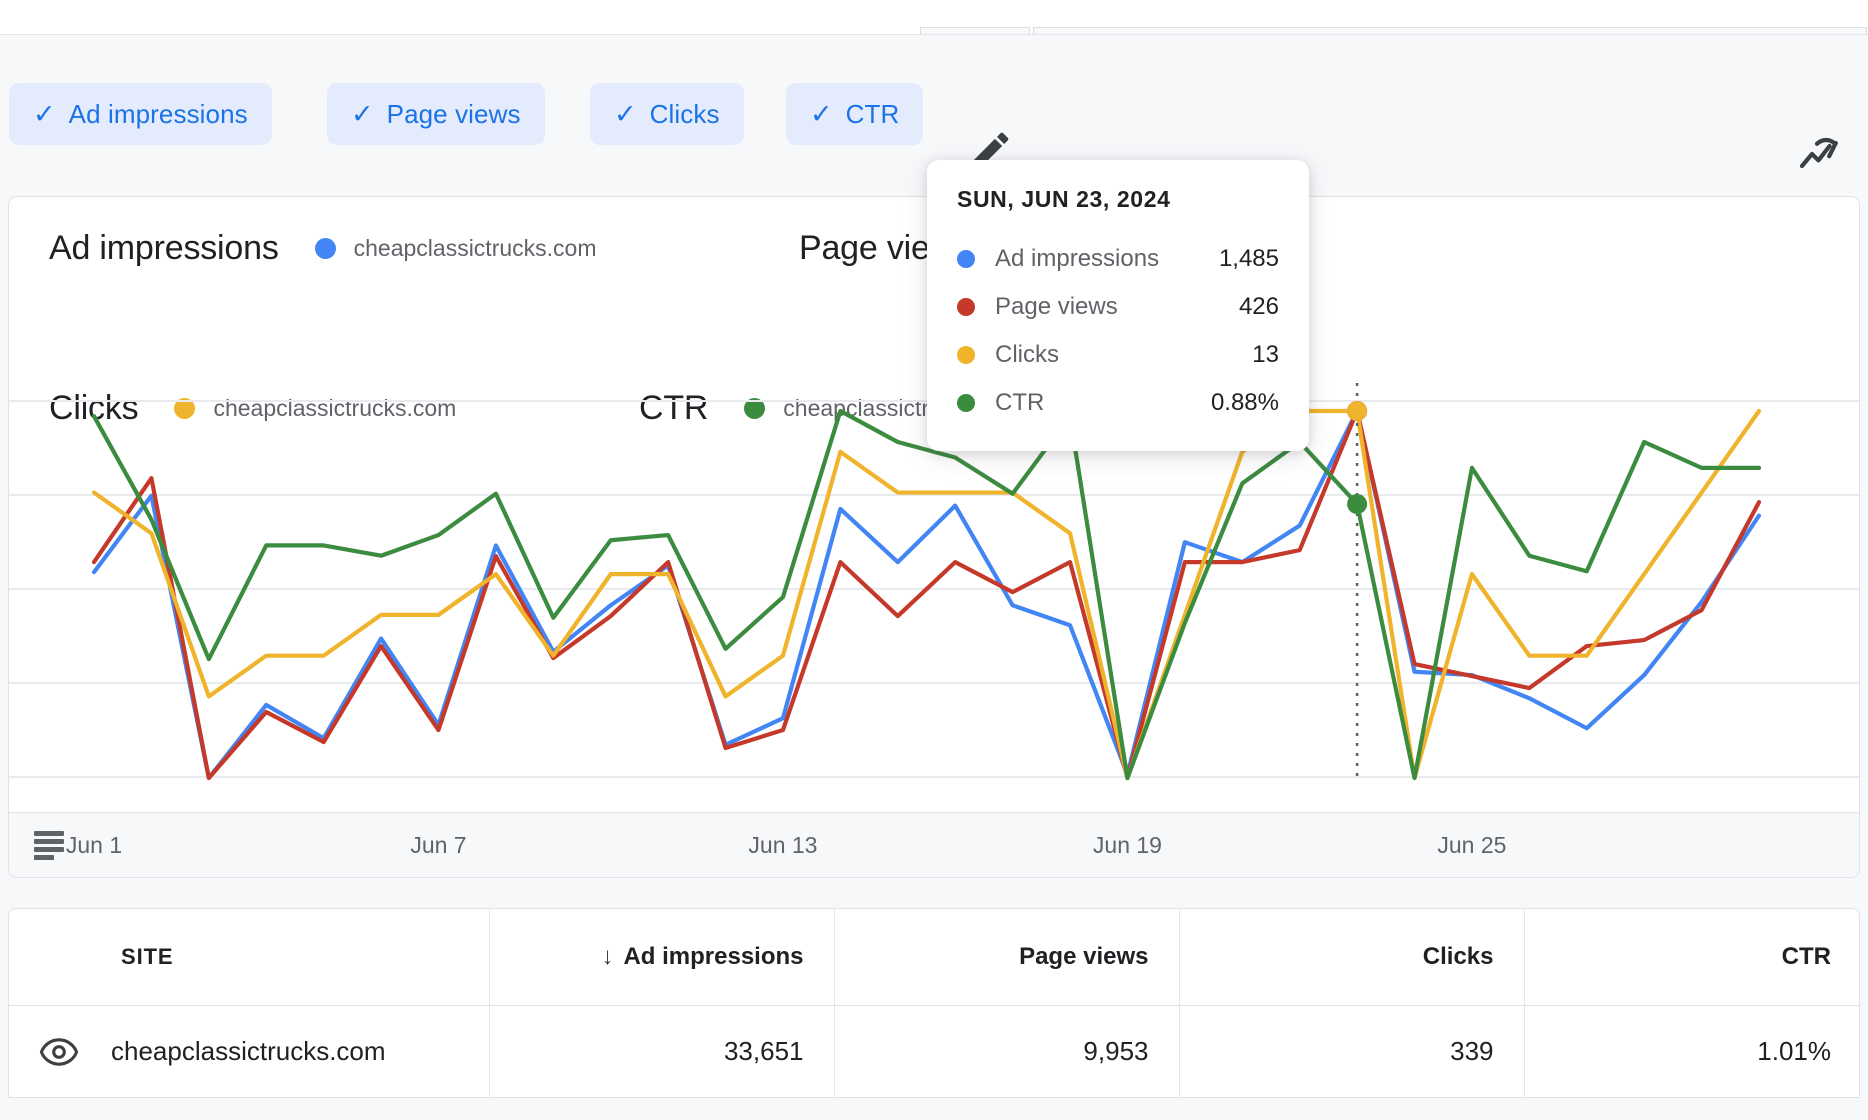 The height and width of the screenshot is (1120, 1868). I want to click on column-header-ad-impressions: ↓ Ad impressions, so click(662, 957).